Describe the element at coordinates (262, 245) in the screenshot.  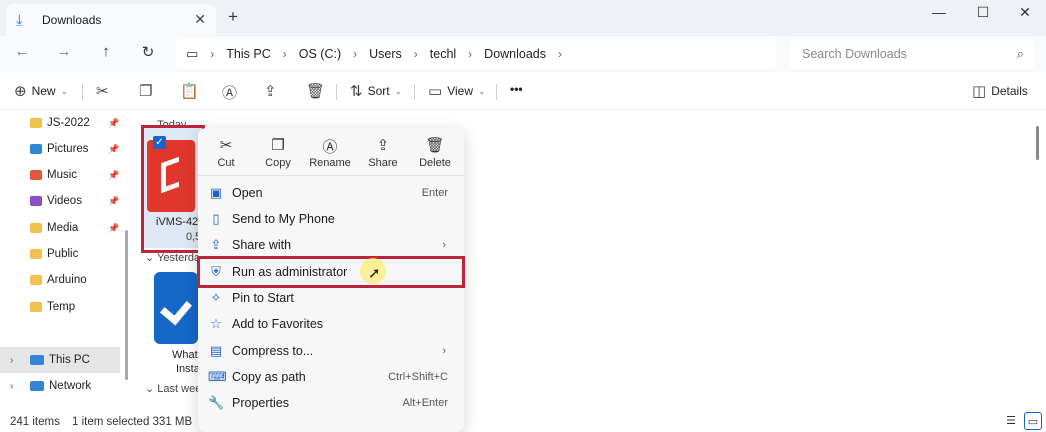
I see `menu-item-label: Share with` at that location.